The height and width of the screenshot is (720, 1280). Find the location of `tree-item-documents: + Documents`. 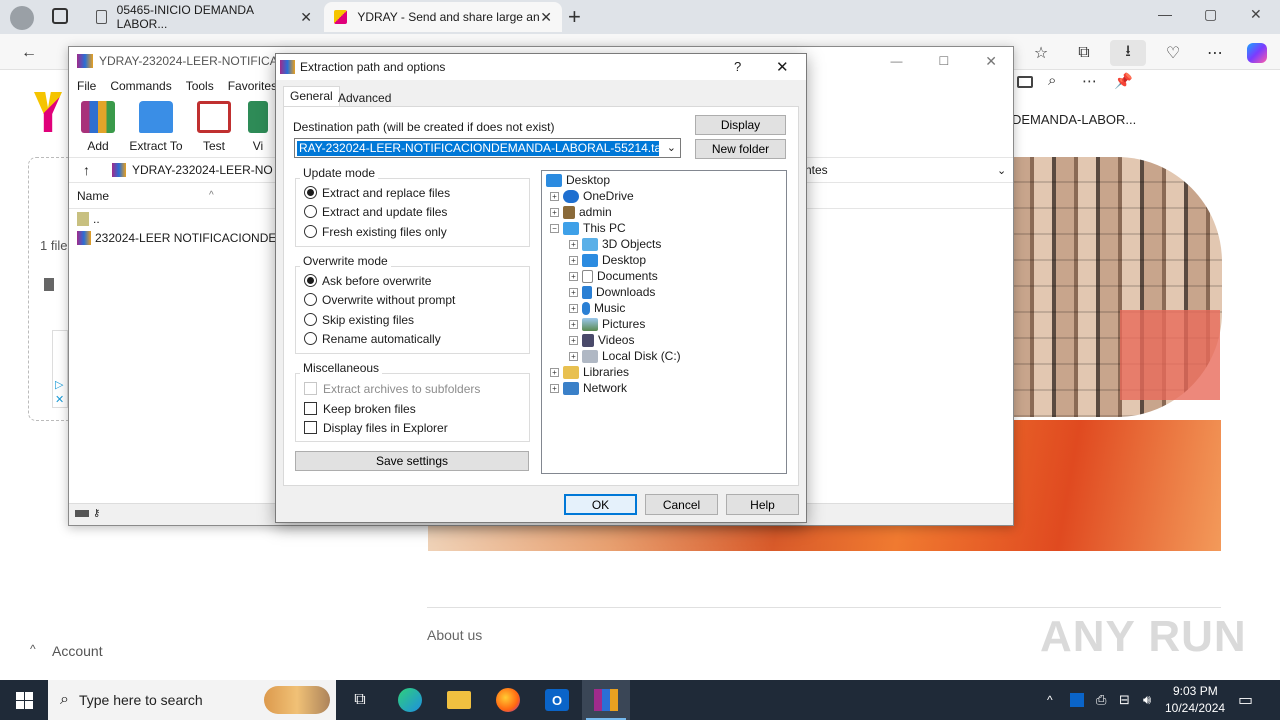

tree-item-documents: + Documents is located at coordinates (664, 276).